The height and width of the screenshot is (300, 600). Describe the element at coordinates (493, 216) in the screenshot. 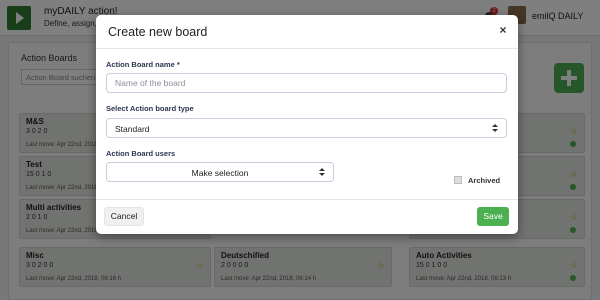

I see `save-button: Save` at that location.